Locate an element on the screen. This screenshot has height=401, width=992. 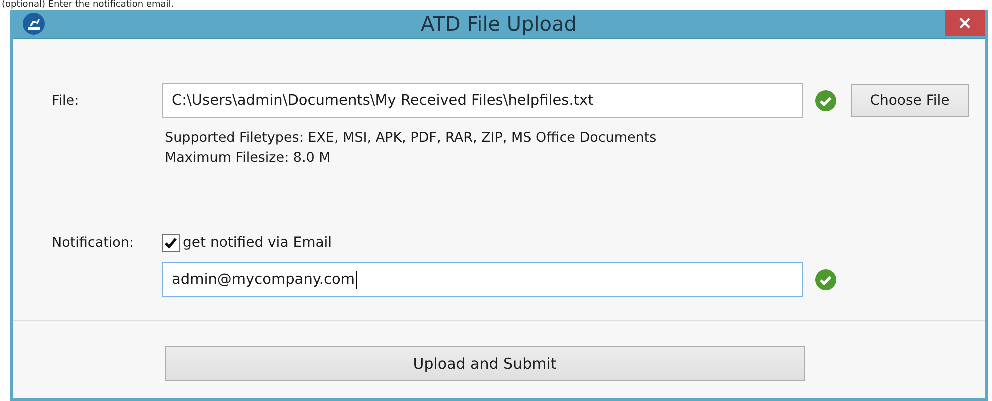
checkbox is located at coordinates (171, 243).